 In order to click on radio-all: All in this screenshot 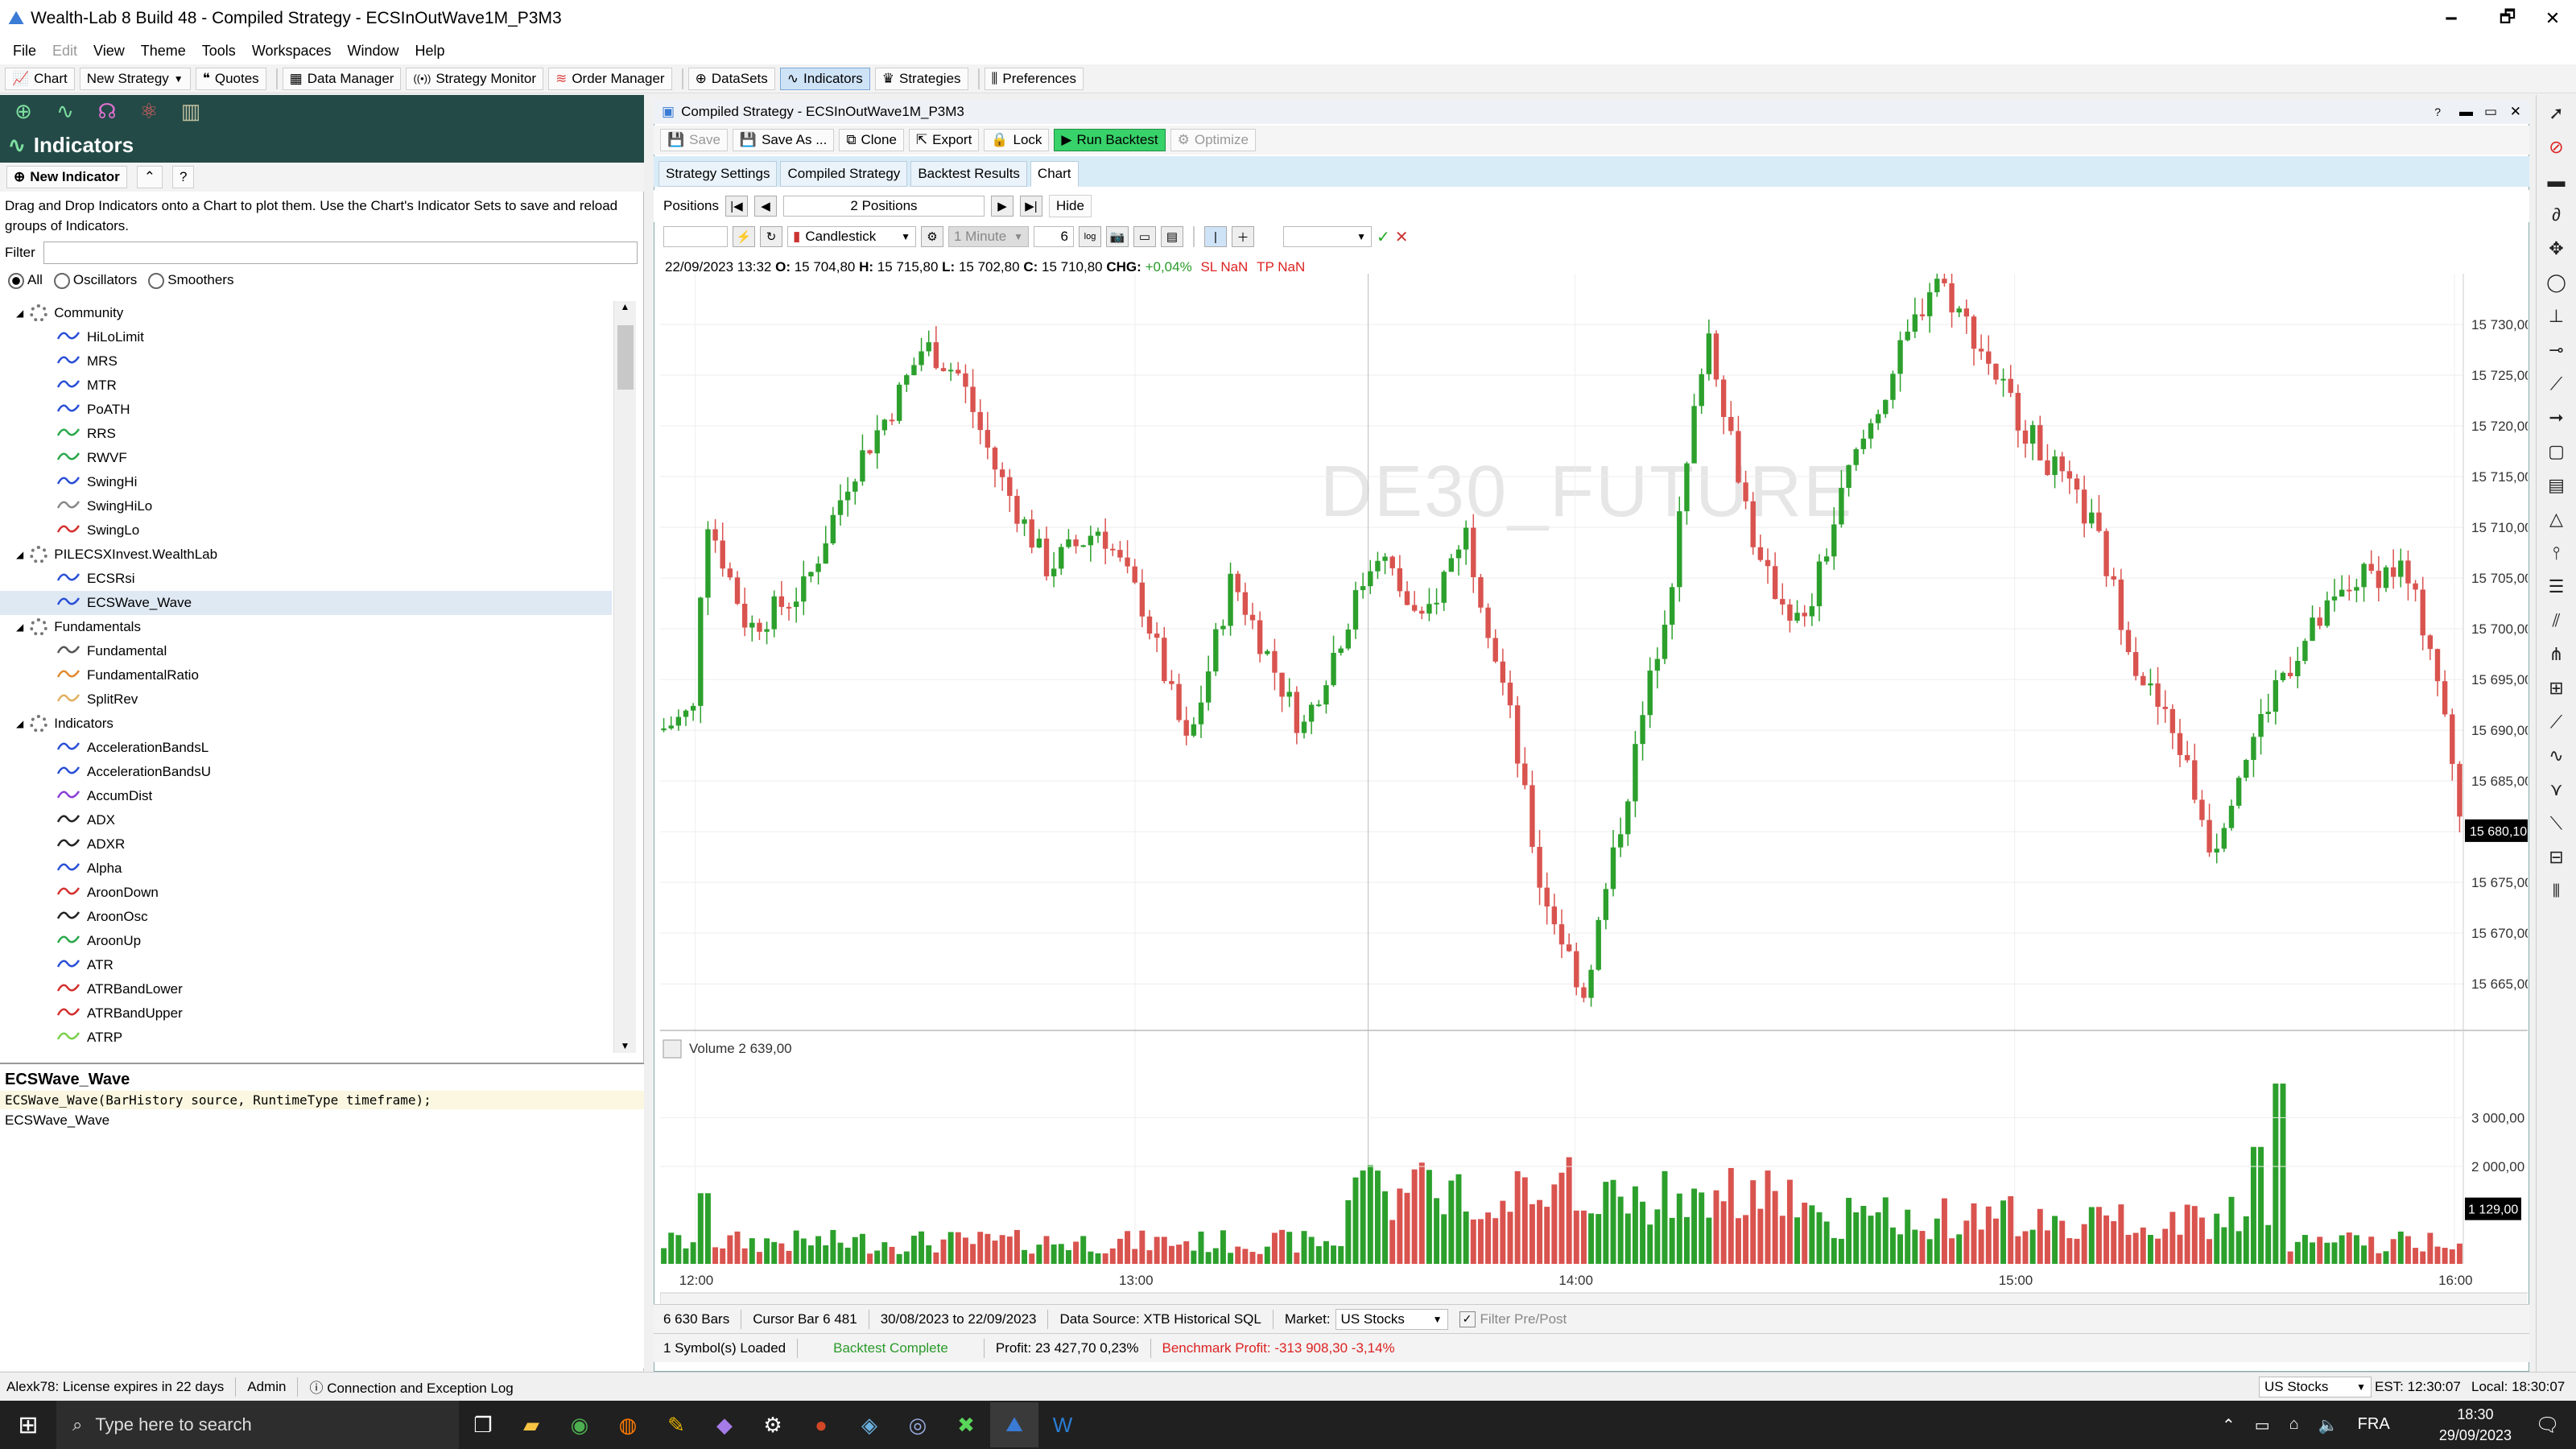, I will do `click(25, 280)`.